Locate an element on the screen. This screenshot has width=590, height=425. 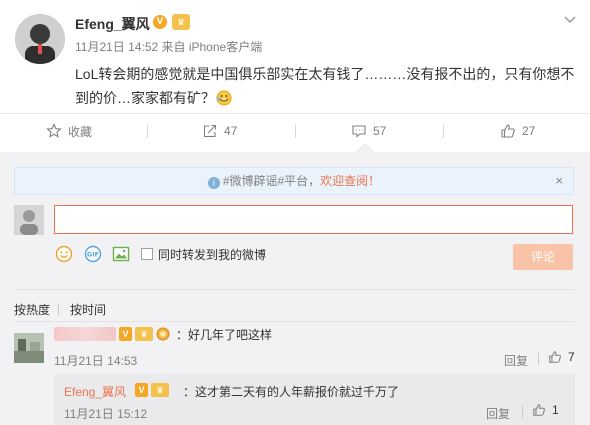
medal-icon is located at coordinates (163, 334).